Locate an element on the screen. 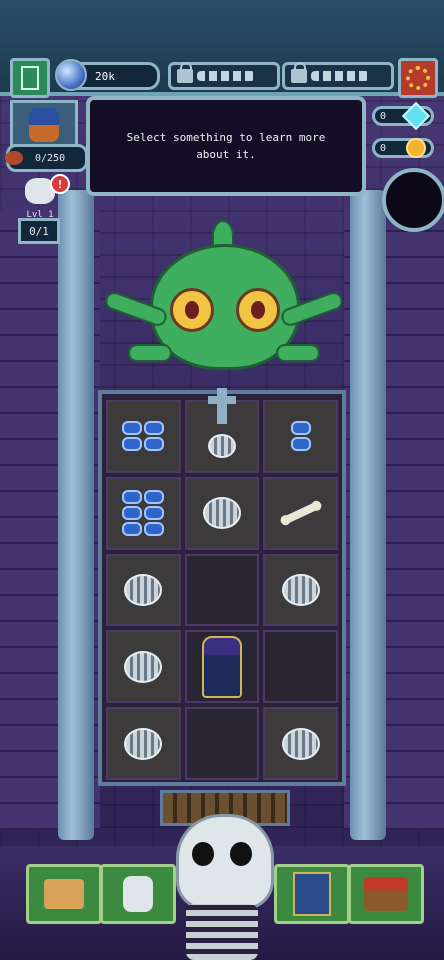 The width and height of the screenshot is (444, 960). shop-button is located at coordinates (386, 894).